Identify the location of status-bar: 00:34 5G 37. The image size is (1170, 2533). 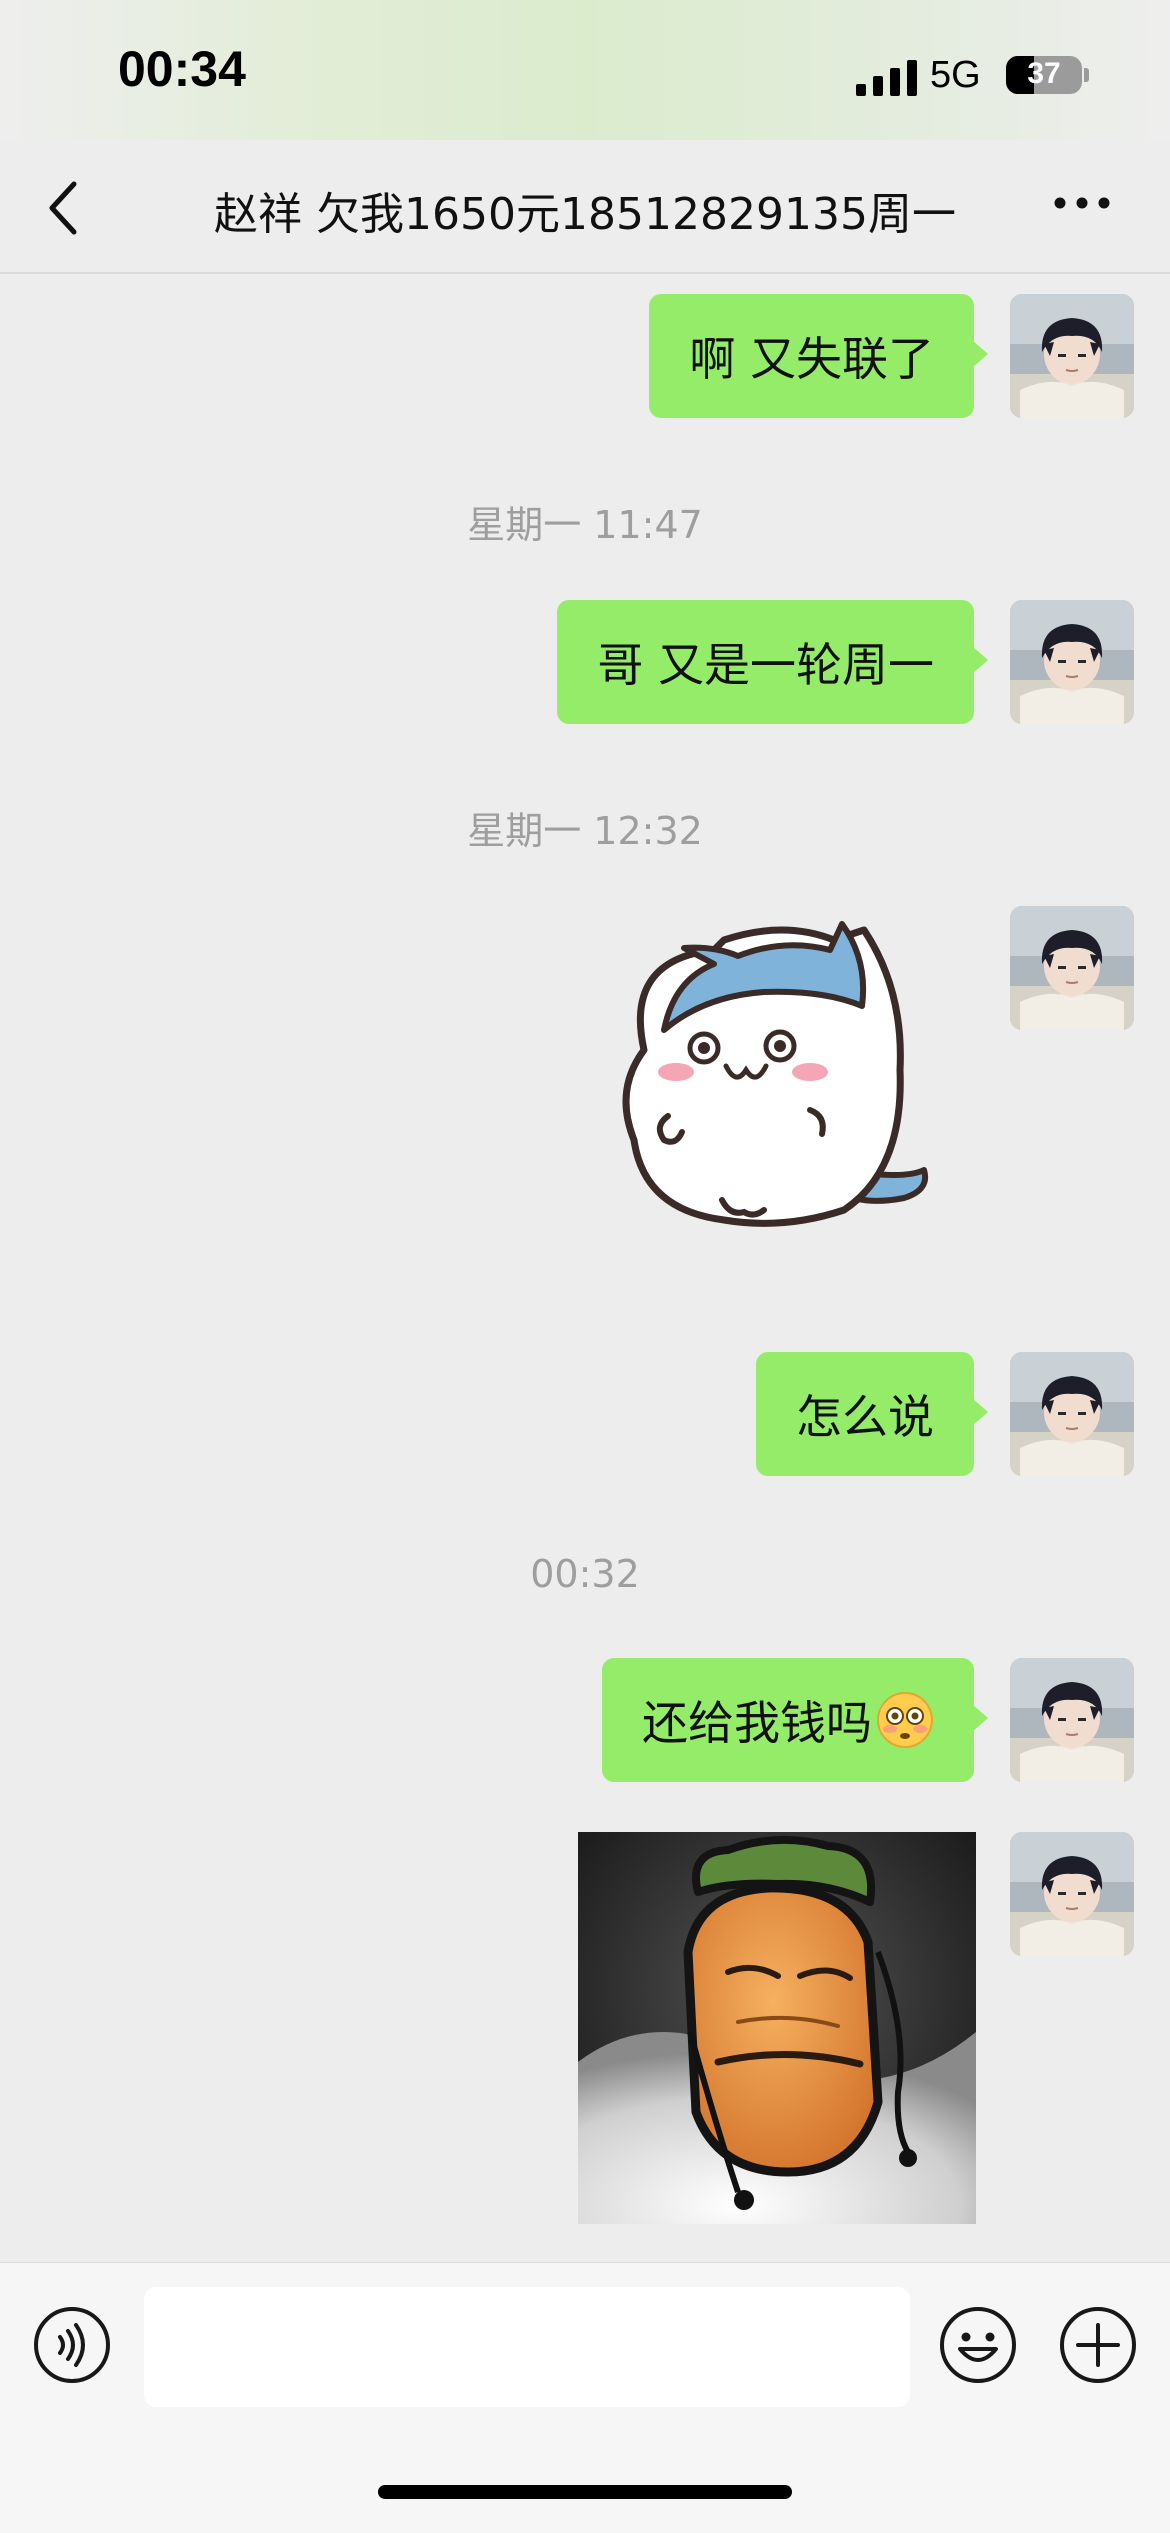
(585, 70).